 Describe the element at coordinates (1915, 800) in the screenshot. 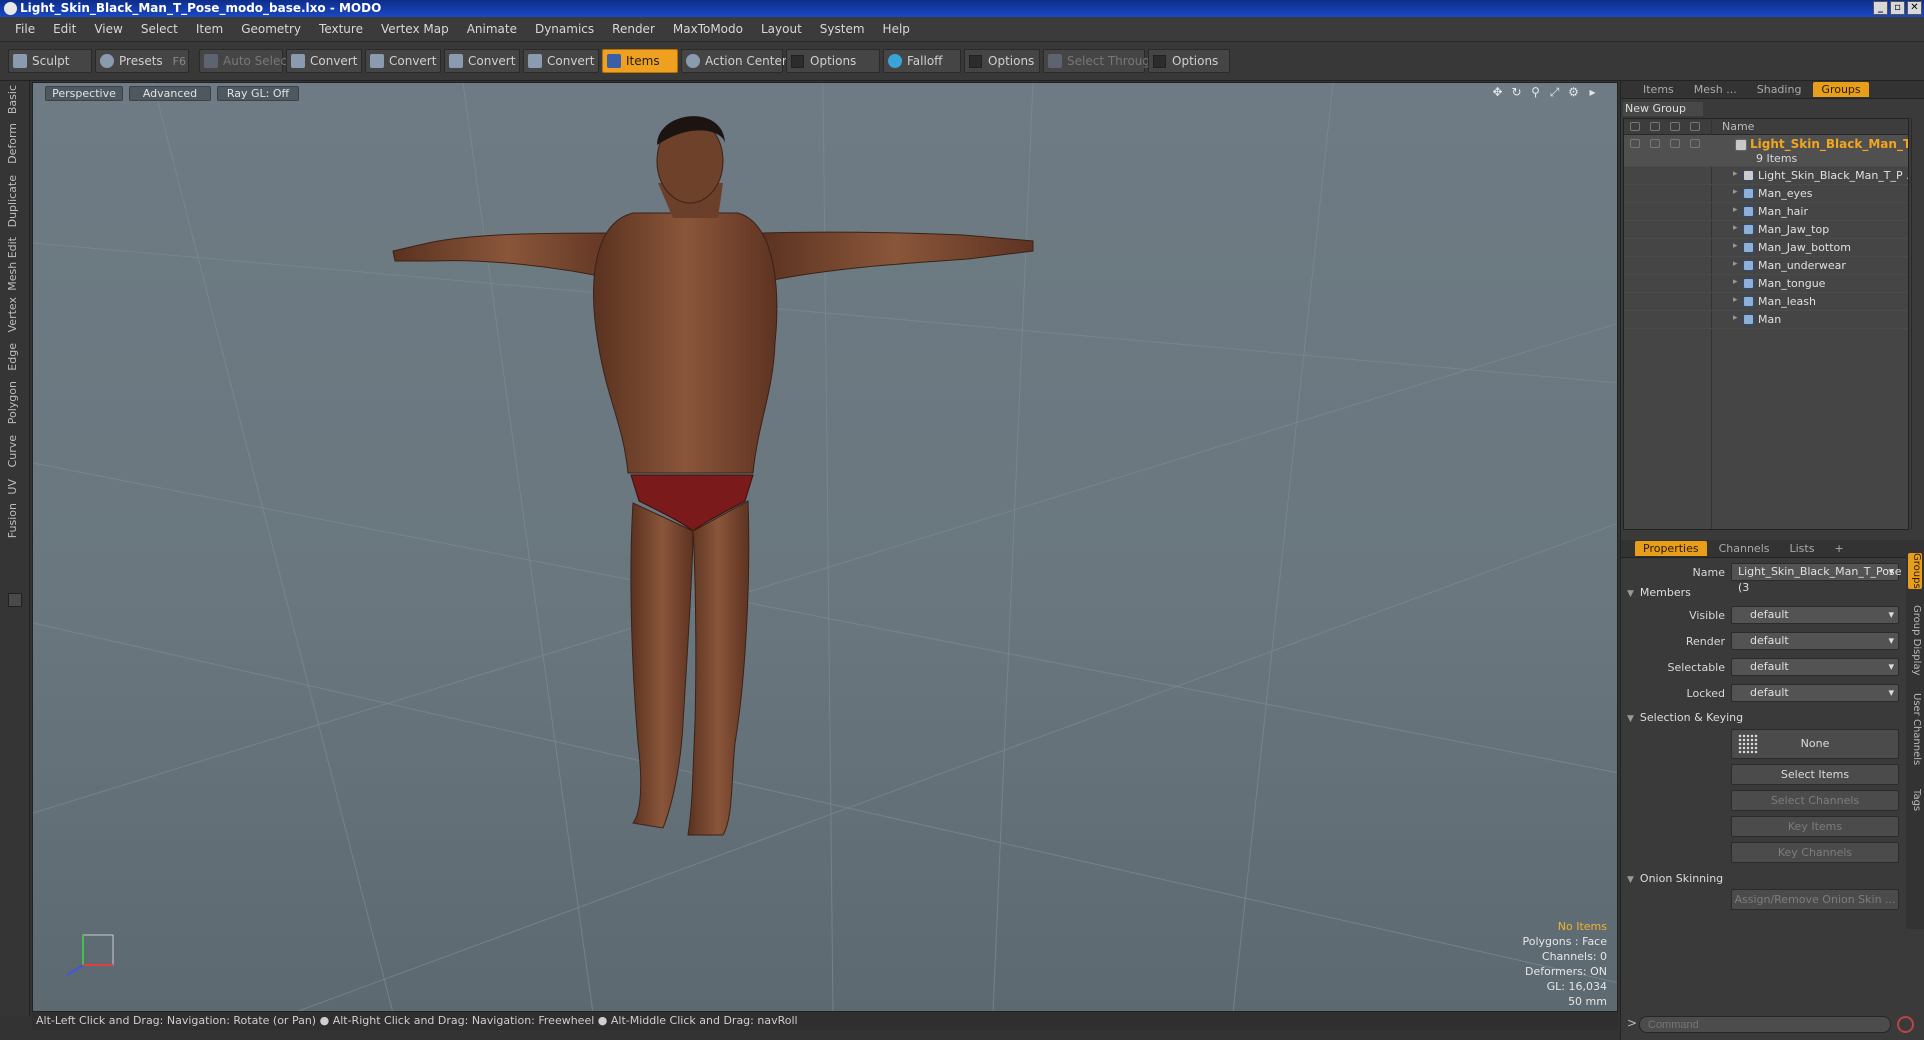

I see `side-tab-tags: Tags` at that location.